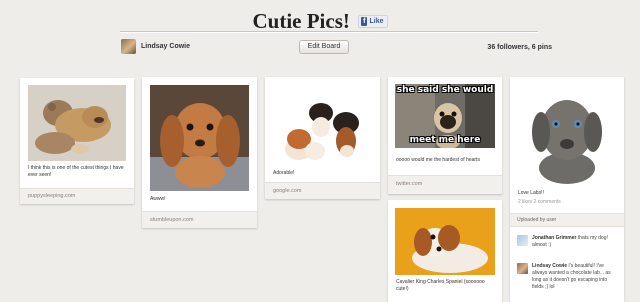  What do you see at coordinates (445, 140) in the screenshot?
I see `meme-bottom-text: meet me here` at bounding box center [445, 140].